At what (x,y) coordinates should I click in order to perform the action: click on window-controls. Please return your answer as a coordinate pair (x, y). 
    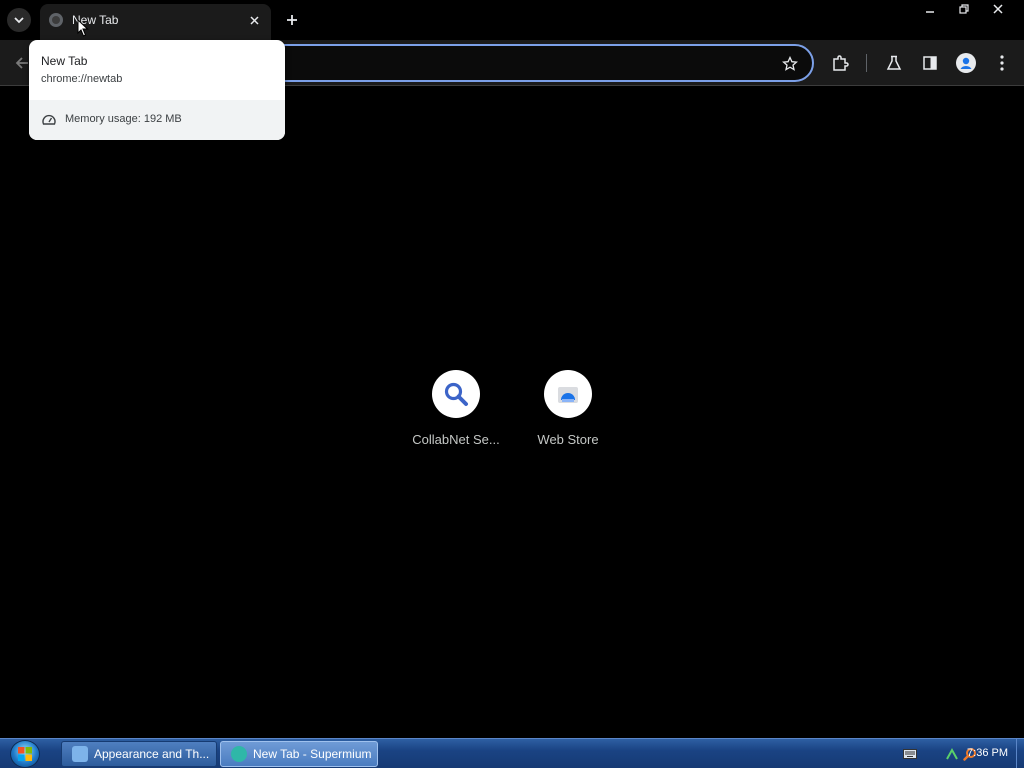
    Looking at the image, I should click on (959, 10).